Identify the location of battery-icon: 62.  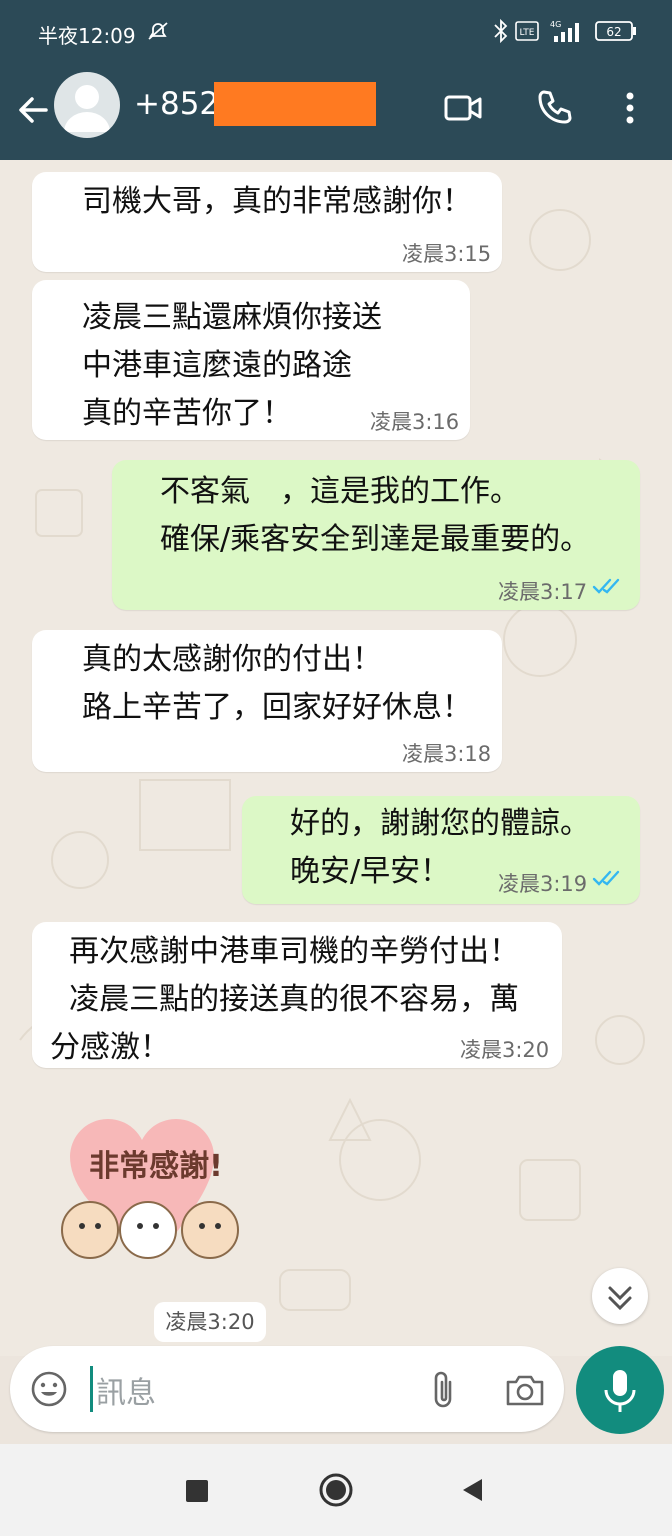
(615, 31).